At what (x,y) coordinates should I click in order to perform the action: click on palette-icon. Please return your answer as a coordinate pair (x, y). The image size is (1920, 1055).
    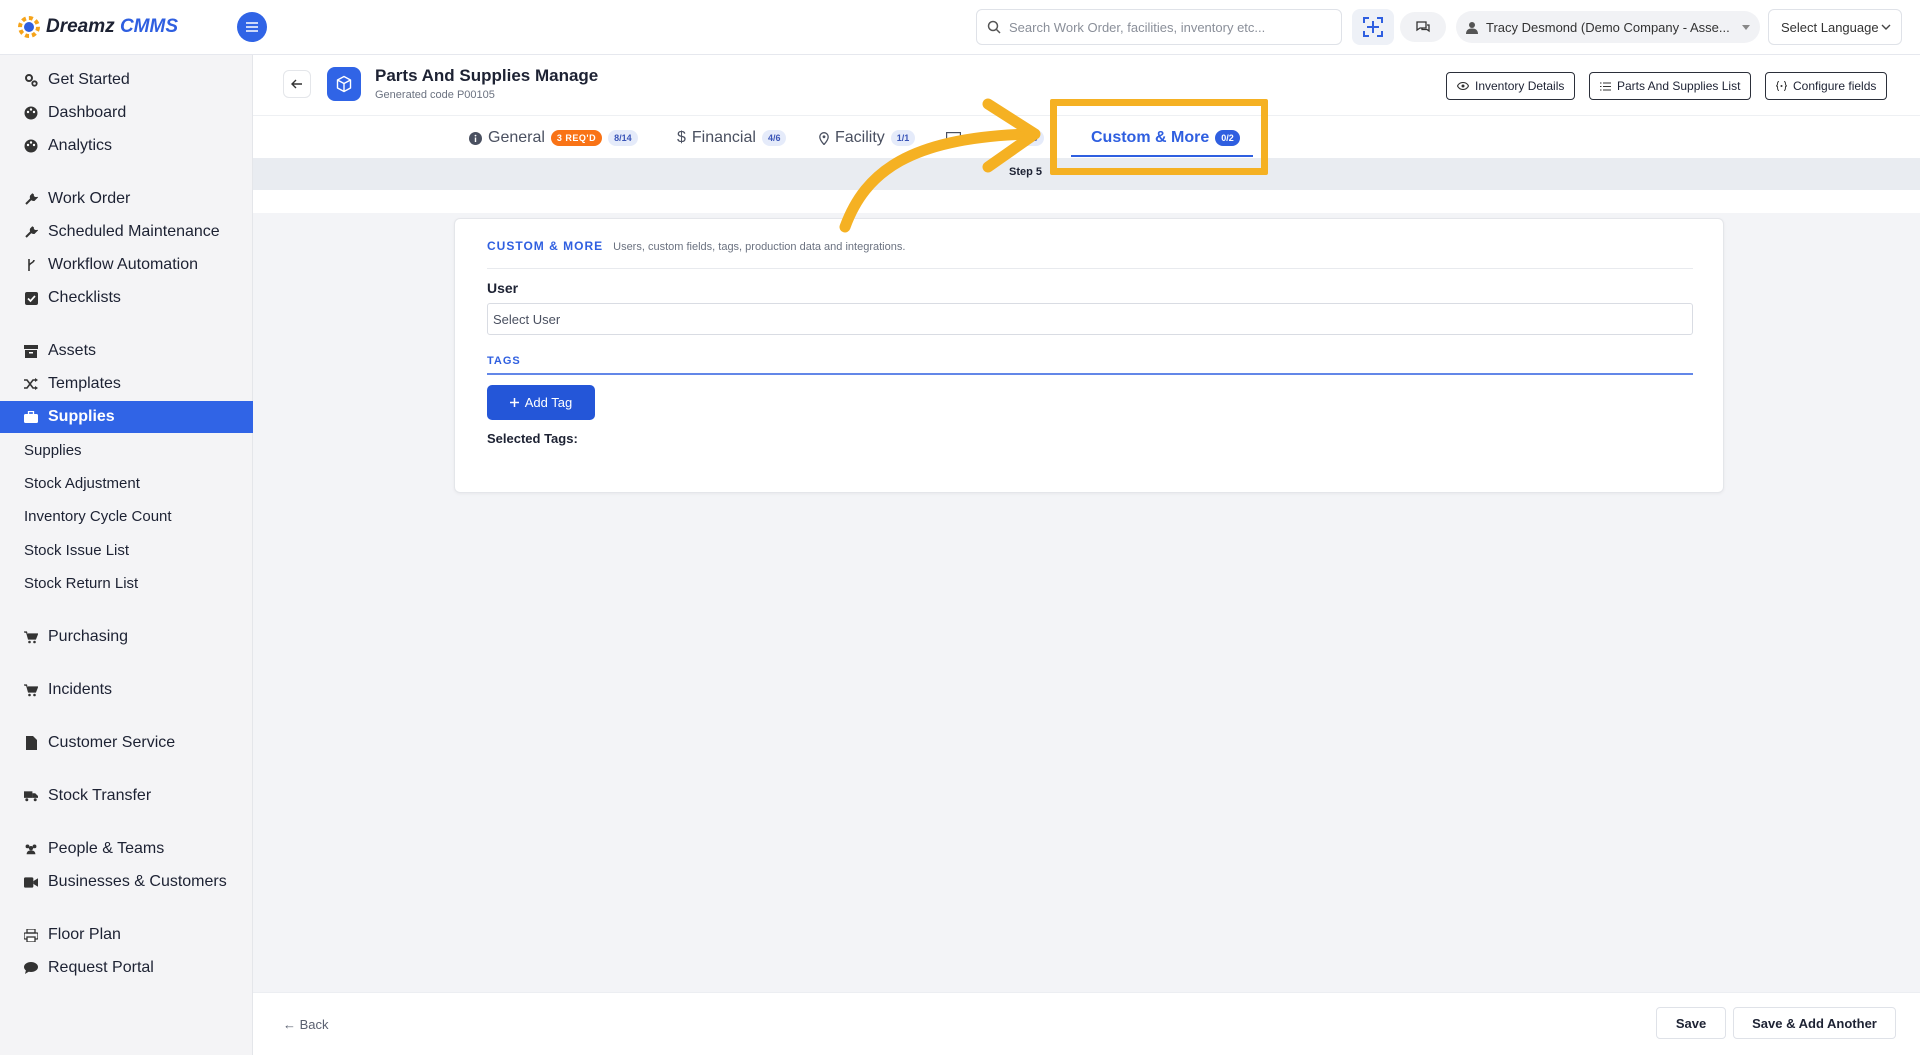
    Looking at the image, I should click on (31, 146).